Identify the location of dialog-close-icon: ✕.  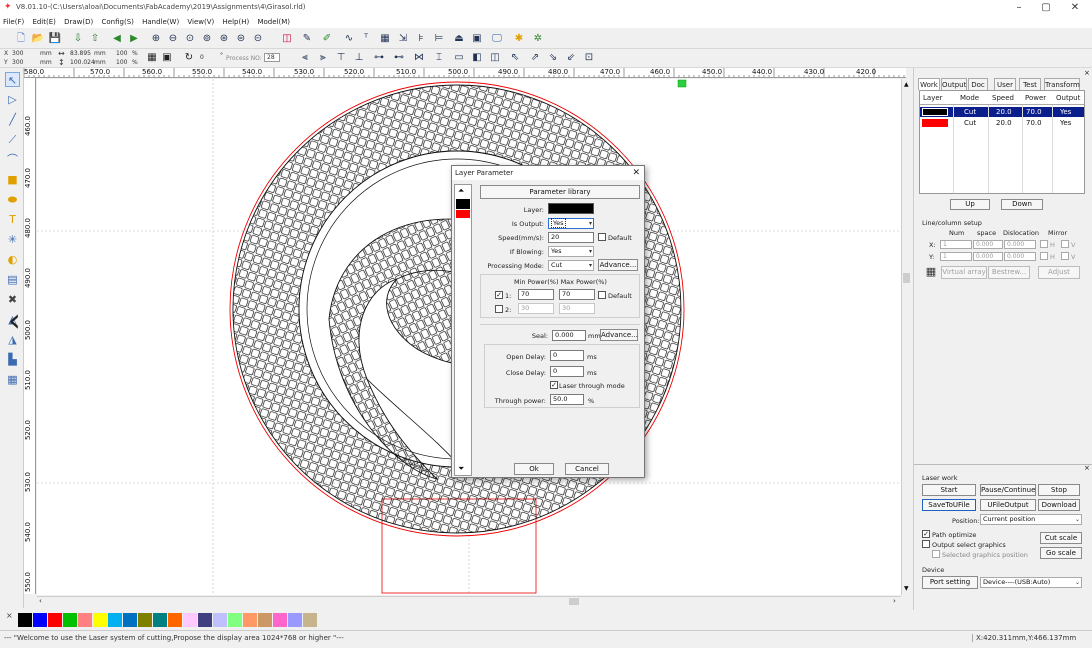
(636, 173).